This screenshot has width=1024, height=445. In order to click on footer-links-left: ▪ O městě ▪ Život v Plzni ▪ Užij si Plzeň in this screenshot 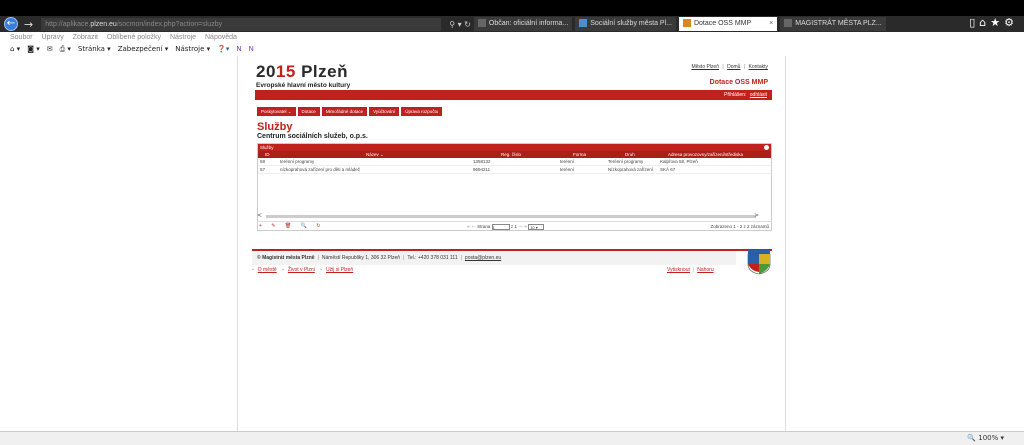, I will do `click(304, 270)`.